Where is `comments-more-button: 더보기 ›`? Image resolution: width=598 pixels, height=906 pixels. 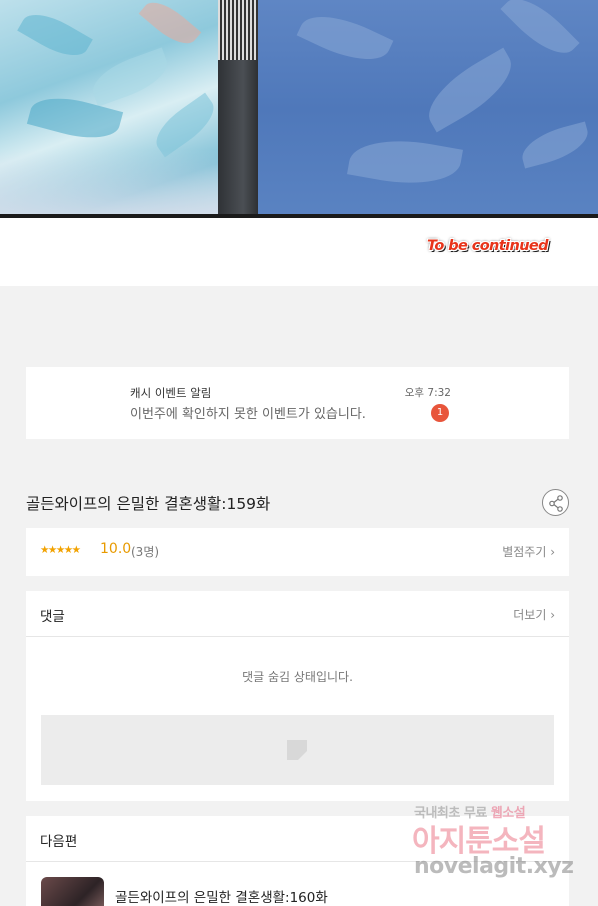 comments-more-button: 더보기 › is located at coordinates (534, 614).